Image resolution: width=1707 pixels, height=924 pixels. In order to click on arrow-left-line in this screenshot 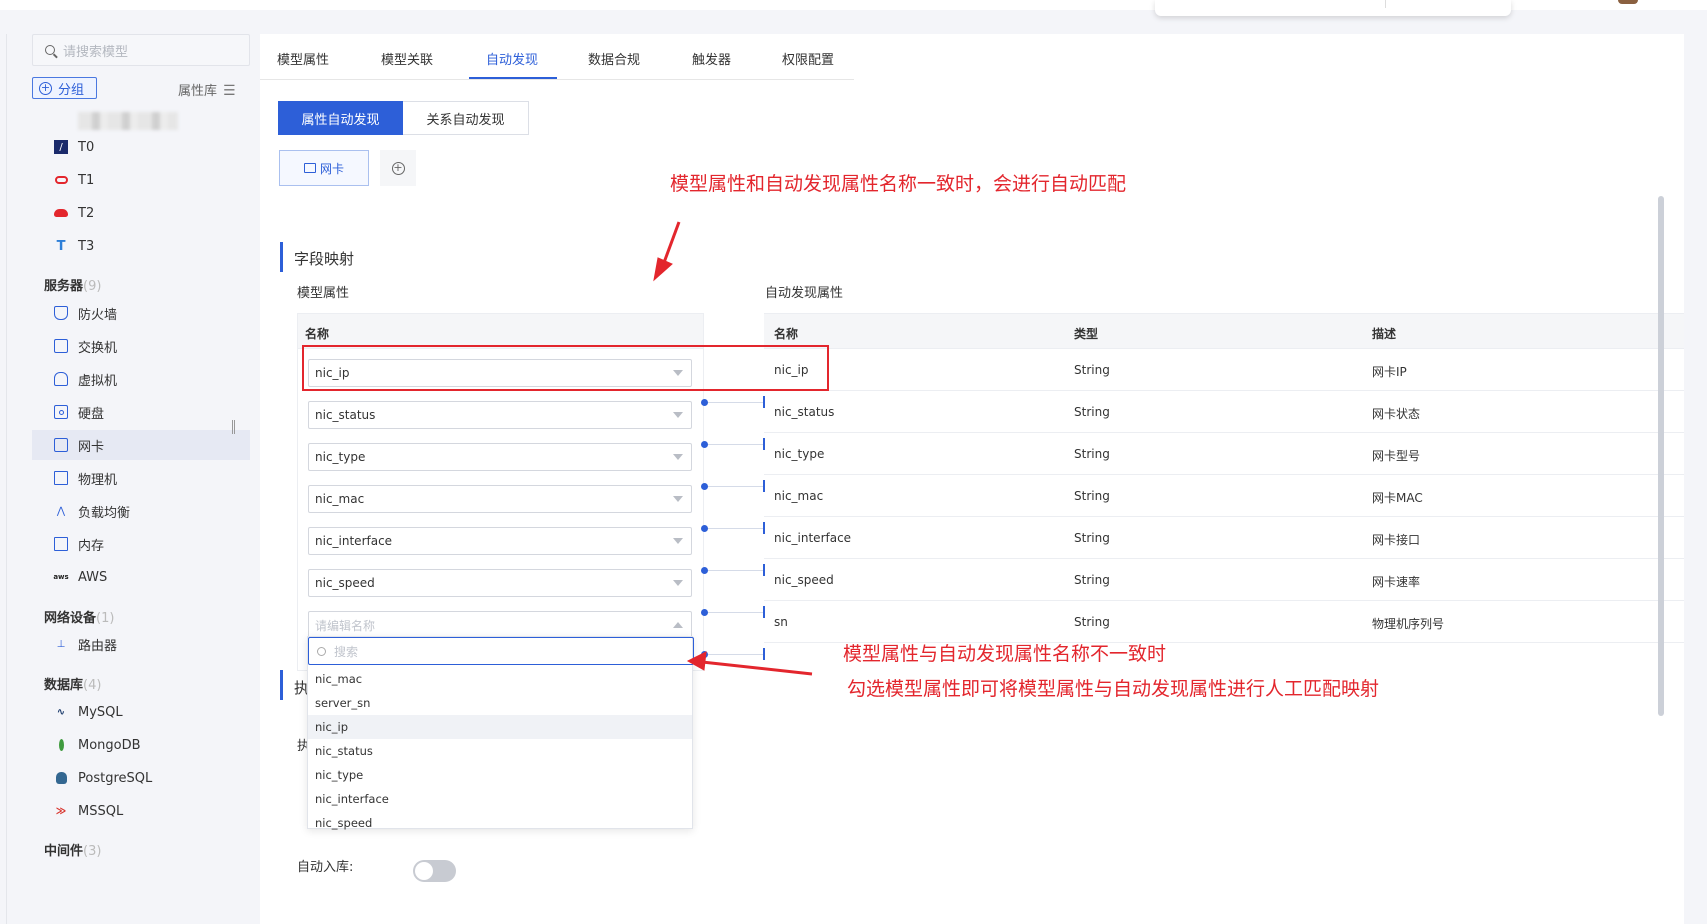, I will do `click(757, 668)`.